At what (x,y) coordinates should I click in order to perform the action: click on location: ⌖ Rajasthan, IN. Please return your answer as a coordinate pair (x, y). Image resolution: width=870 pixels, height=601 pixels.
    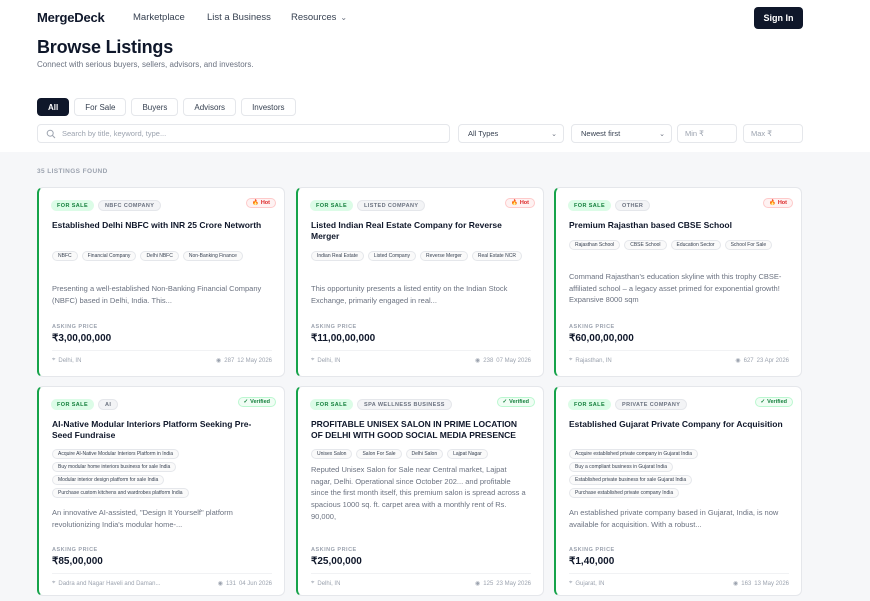
    Looking at the image, I should click on (590, 360).